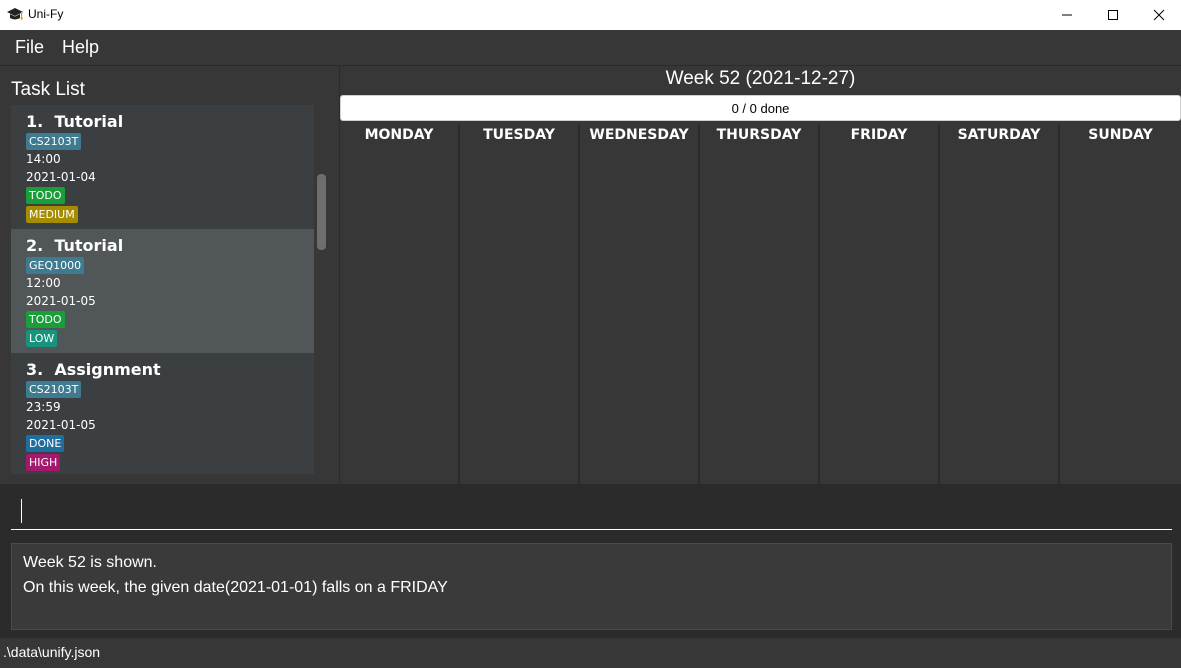 The height and width of the screenshot is (668, 1181). I want to click on task-date: 2021-01-04, so click(61, 177).